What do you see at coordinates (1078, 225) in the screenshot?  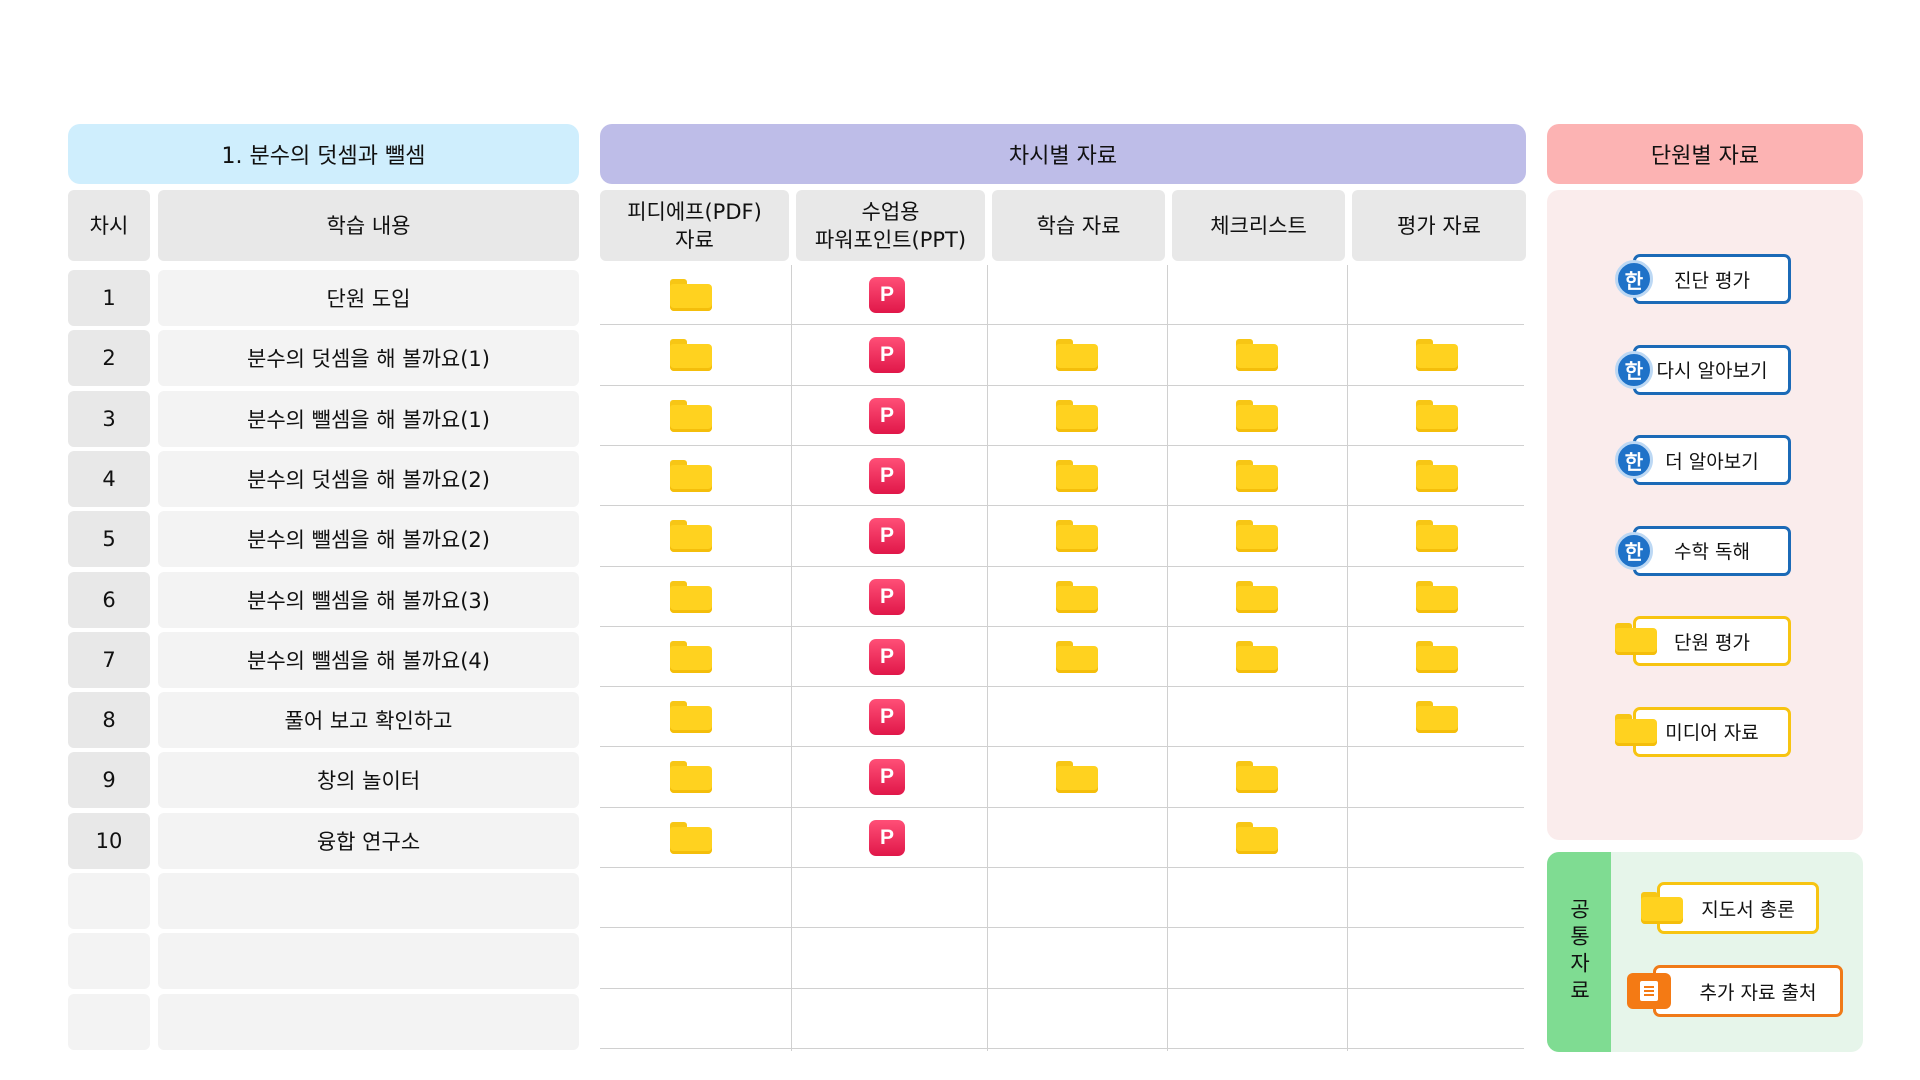 I see `col-header-study: 학습 자료` at bounding box center [1078, 225].